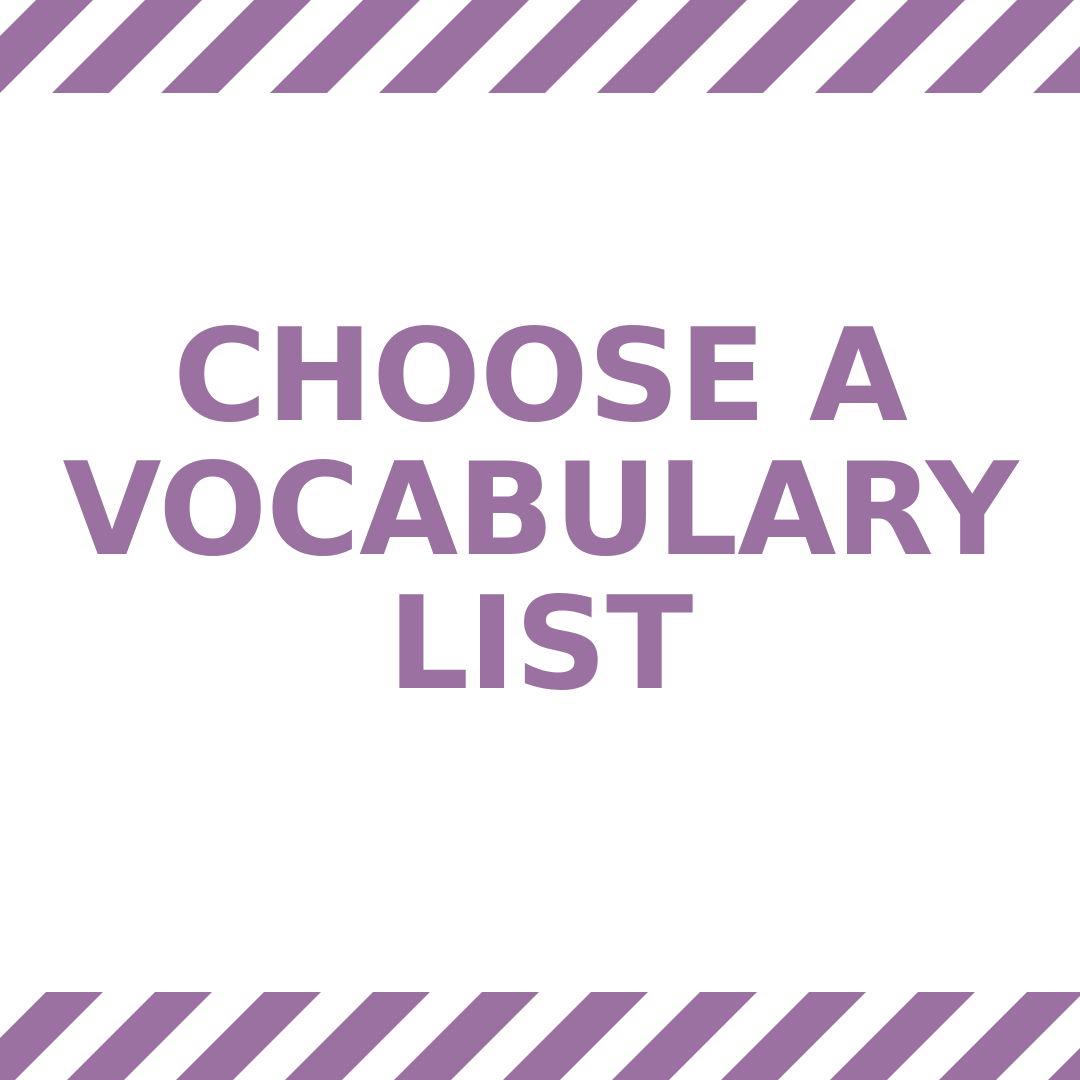 The height and width of the screenshot is (1080, 1080). Describe the element at coordinates (540, 1036) in the screenshot. I see `bottom-stripe-border` at that location.